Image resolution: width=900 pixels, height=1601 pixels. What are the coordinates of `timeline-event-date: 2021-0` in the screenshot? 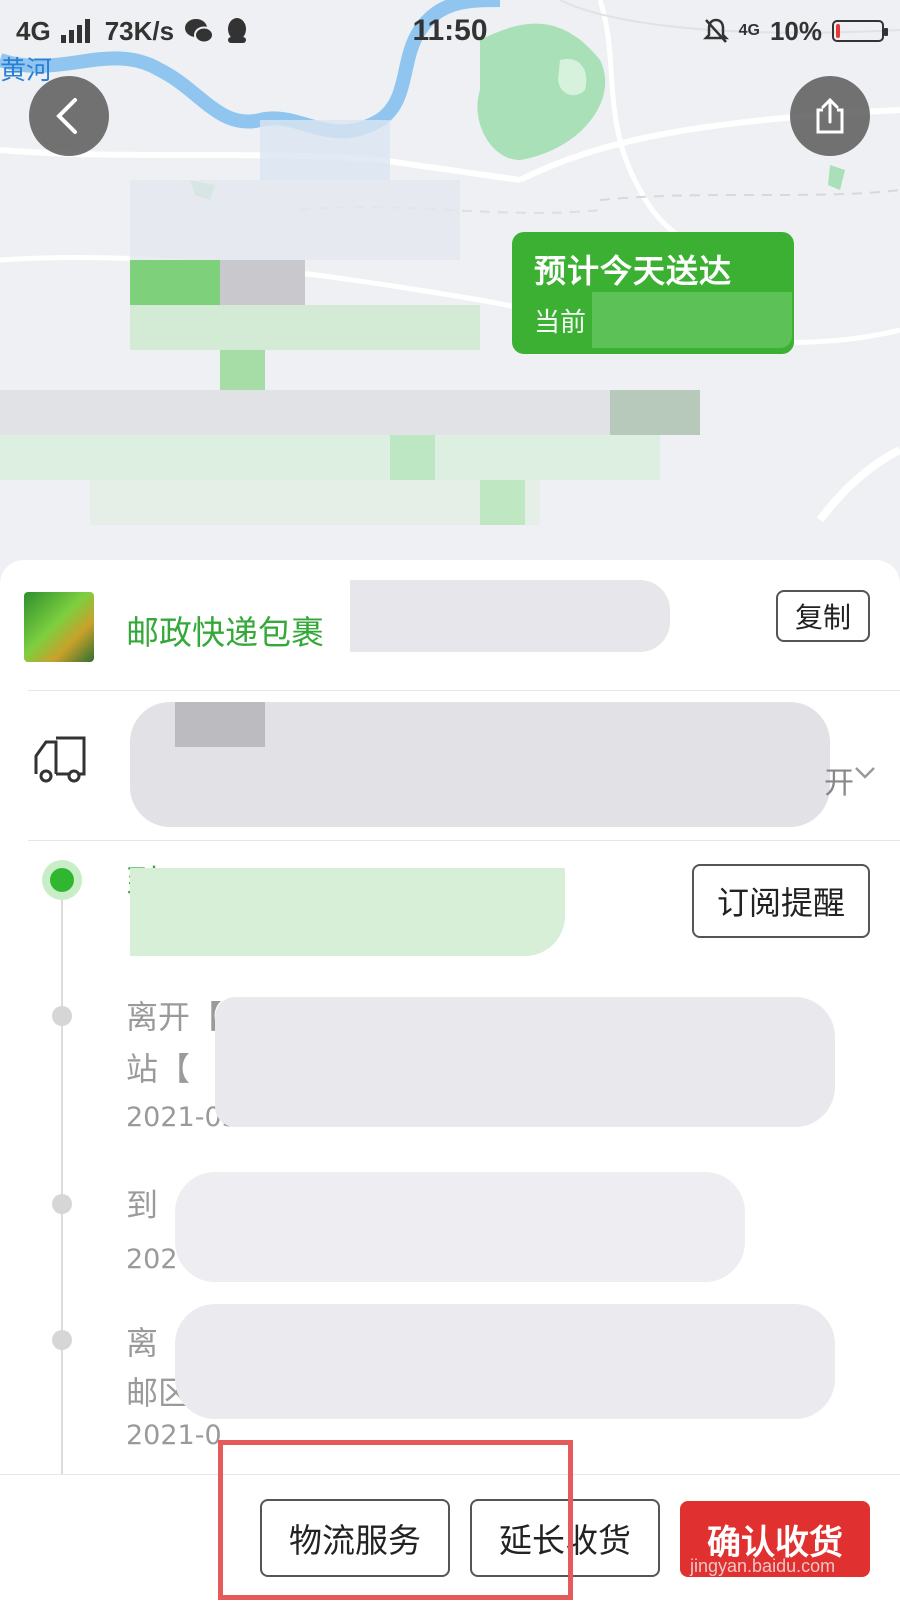 It's located at (174, 1435).